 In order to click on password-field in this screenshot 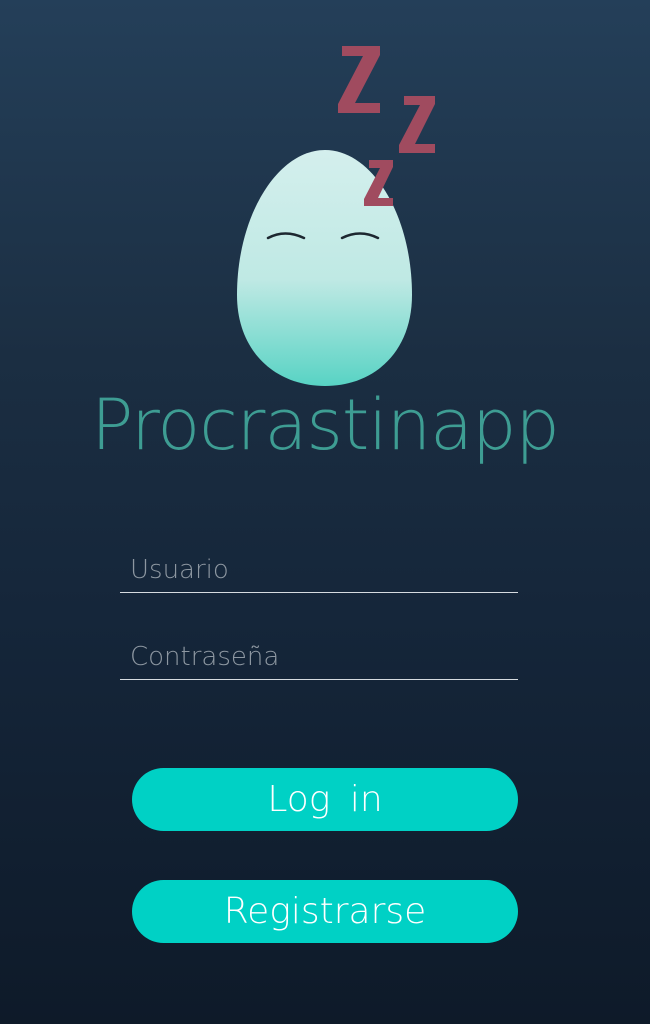, I will do `click(319, 654)`.